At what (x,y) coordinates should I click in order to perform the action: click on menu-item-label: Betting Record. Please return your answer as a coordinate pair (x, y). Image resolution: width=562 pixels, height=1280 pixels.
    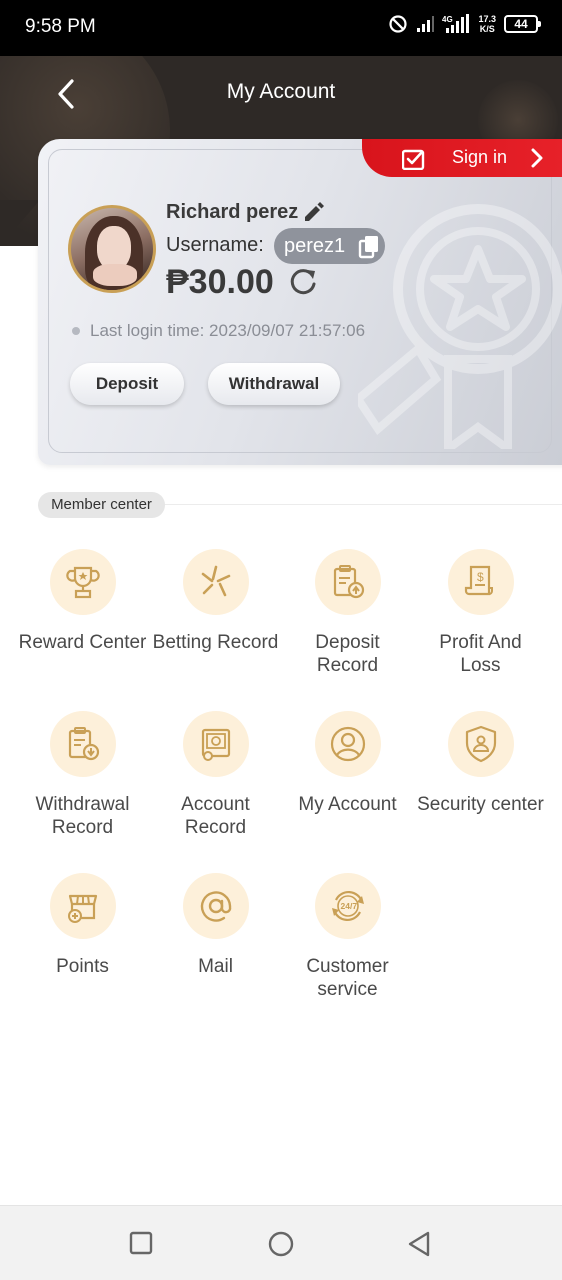
    Looking at the image, I should click on (215, 642).